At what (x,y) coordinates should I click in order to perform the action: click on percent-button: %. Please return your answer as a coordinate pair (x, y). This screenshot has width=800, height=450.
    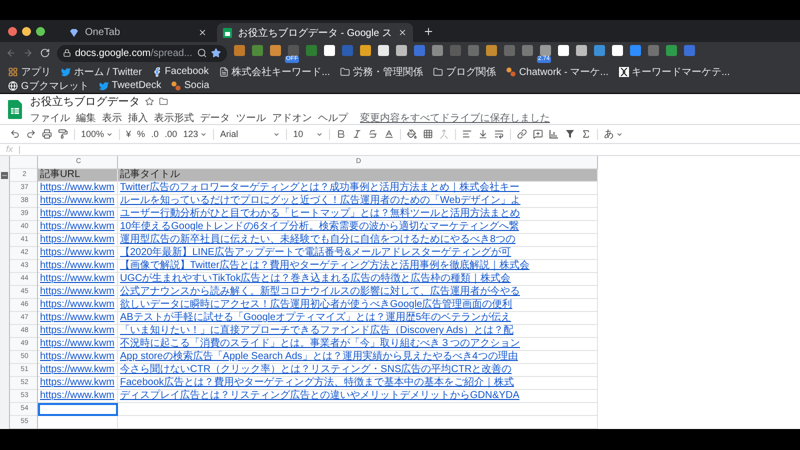
    Looking at the image, I should click on (141, 134).